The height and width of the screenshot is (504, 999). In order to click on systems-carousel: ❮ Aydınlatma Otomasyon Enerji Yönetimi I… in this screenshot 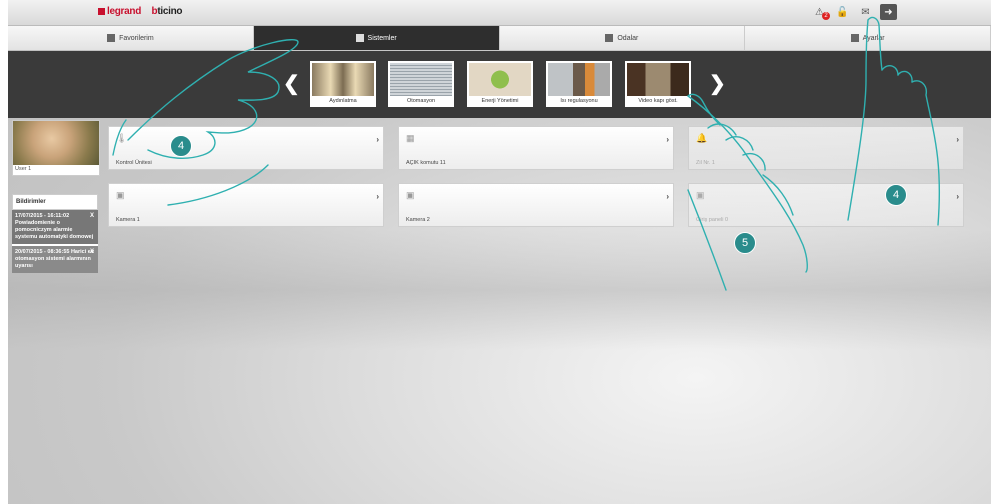, I will do `click(499, 84)`.